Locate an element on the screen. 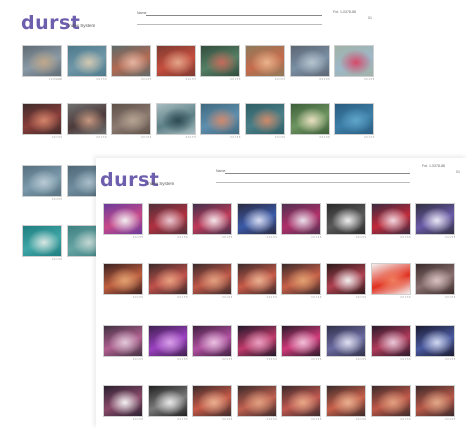  search-underline is located at coordinates (313, 182).